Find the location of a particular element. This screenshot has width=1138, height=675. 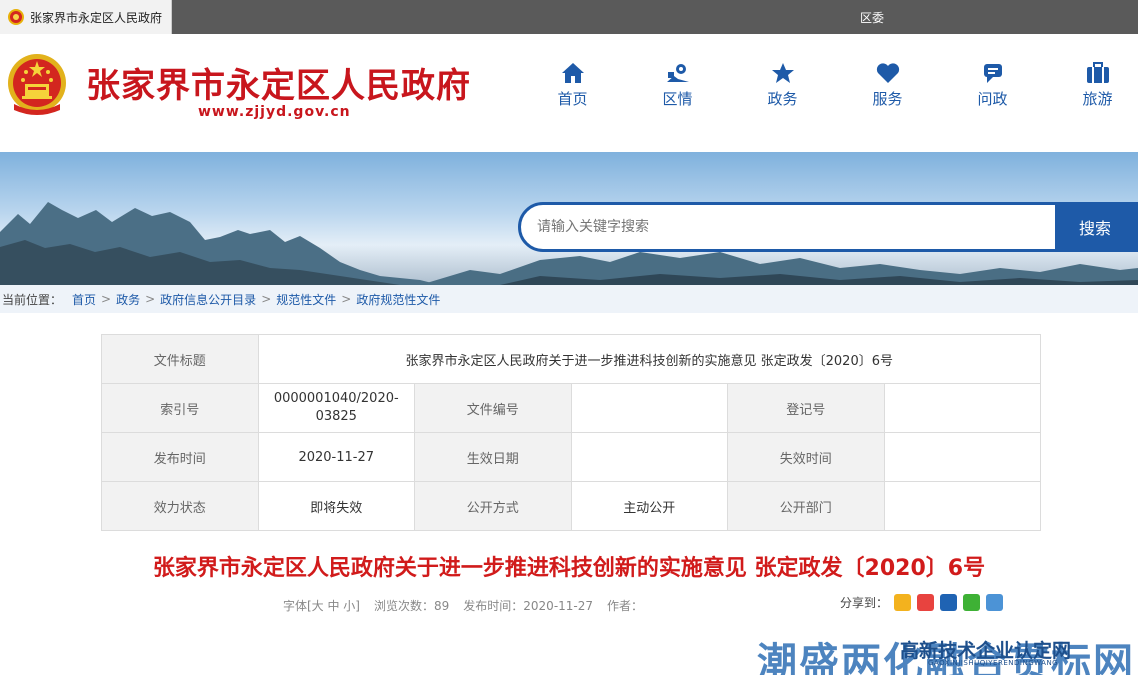

renren-share-icon is located at coordinates (949, 602).